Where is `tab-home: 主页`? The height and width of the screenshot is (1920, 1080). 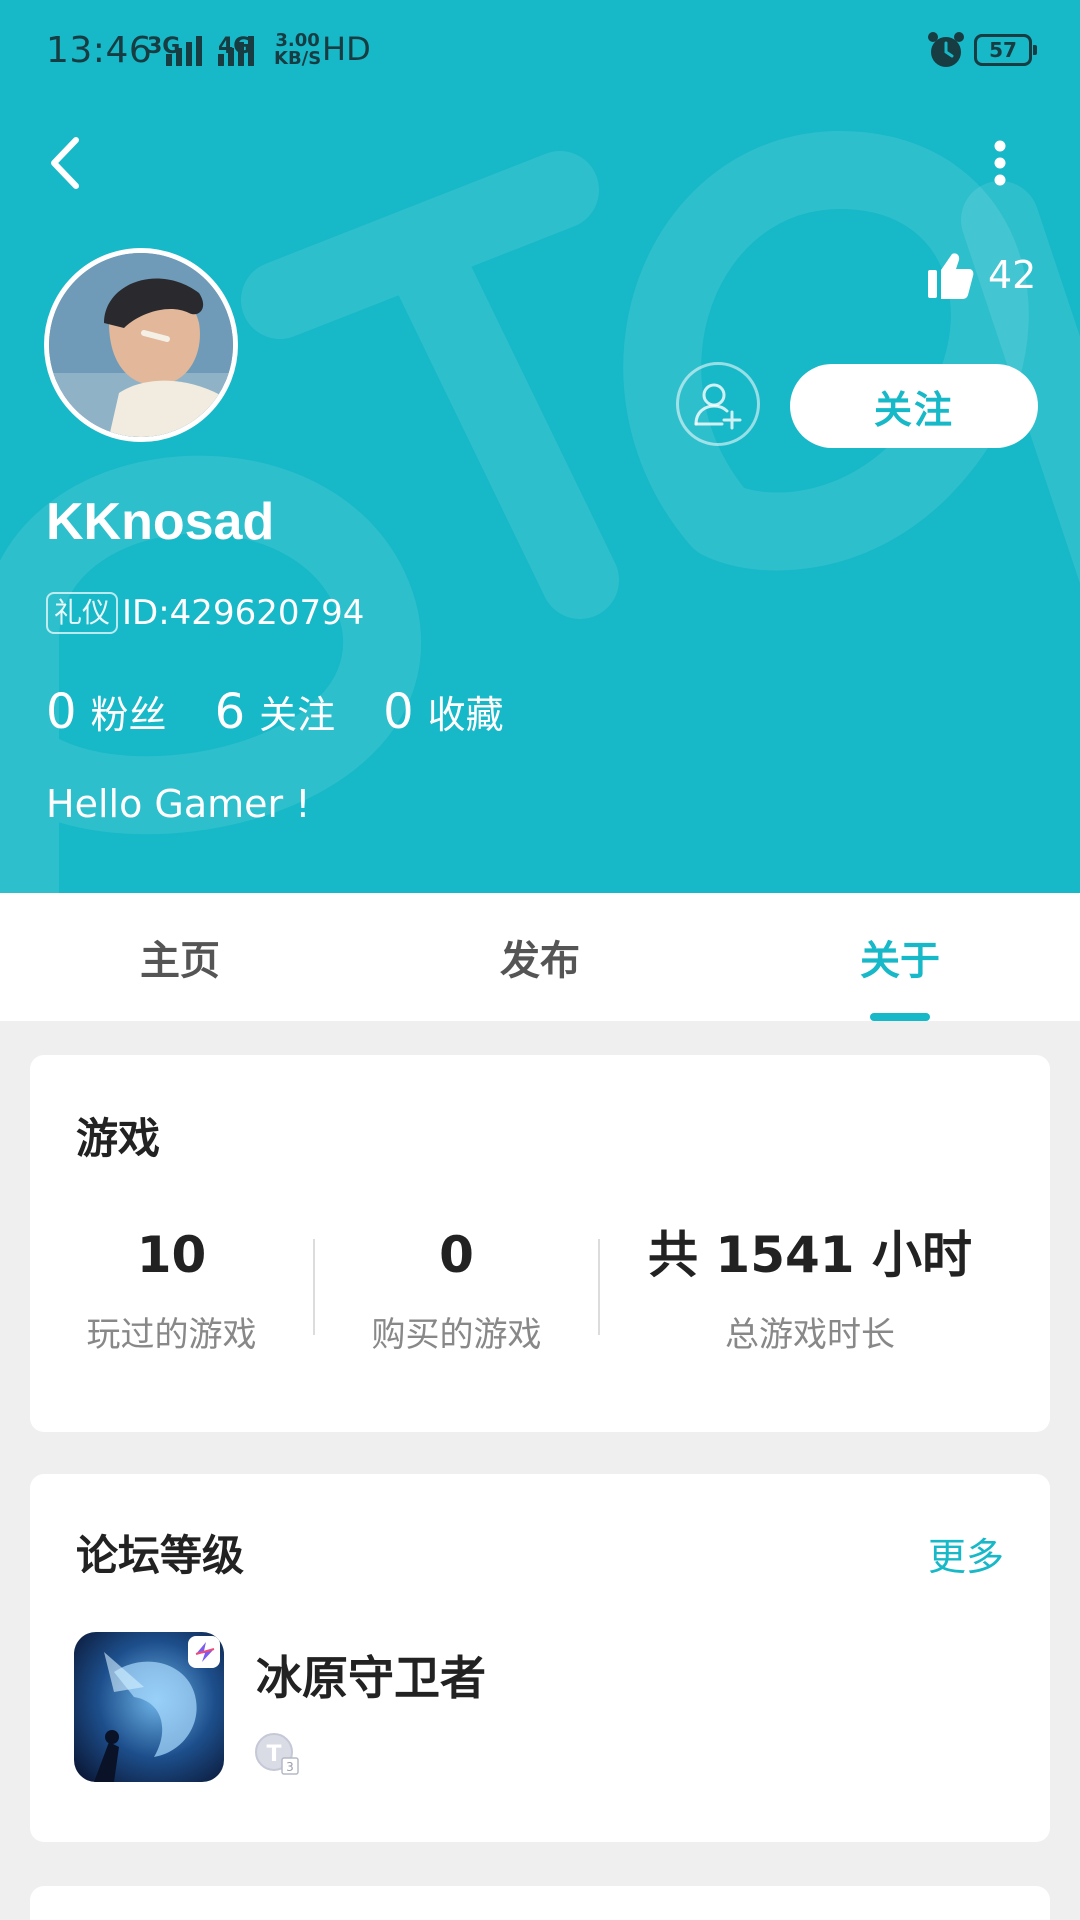 tab-home: 主页 is located at coordinates (180, 957).